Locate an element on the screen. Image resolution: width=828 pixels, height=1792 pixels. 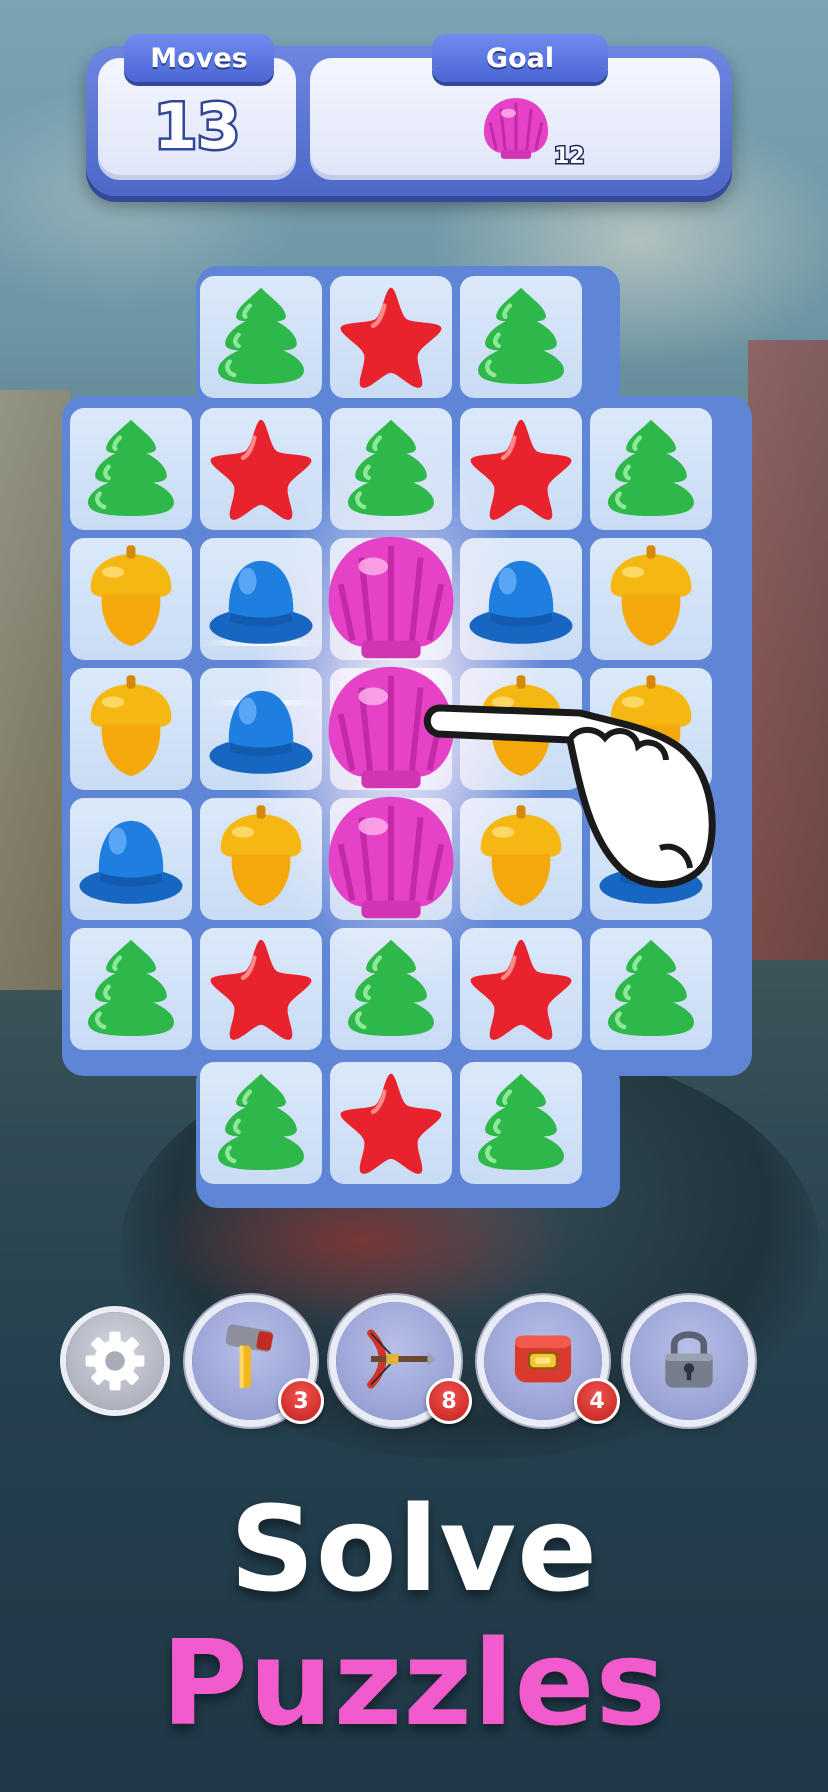
tutorial-hand-pointer is located at coordinates (570, 788).